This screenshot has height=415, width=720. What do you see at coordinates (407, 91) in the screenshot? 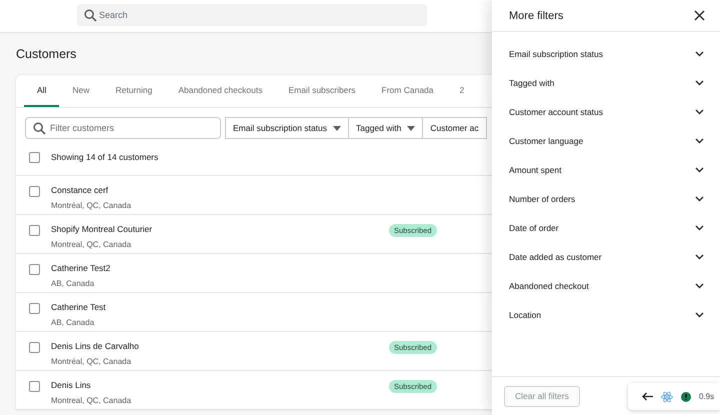
I see `tab: From Canada` at bounding box center [407, 91].